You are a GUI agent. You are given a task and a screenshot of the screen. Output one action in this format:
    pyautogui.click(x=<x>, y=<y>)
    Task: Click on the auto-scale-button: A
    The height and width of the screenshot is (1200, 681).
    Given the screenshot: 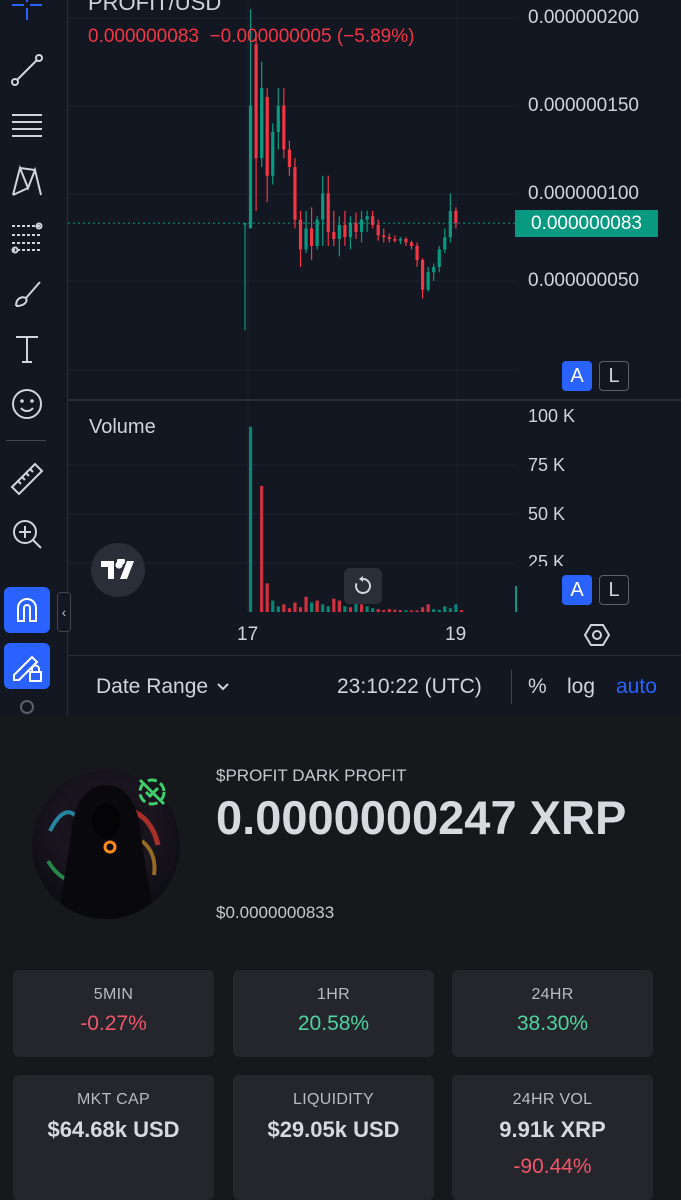 What is the action you would take?
    pyautogui.click(x=577, y=376)
    